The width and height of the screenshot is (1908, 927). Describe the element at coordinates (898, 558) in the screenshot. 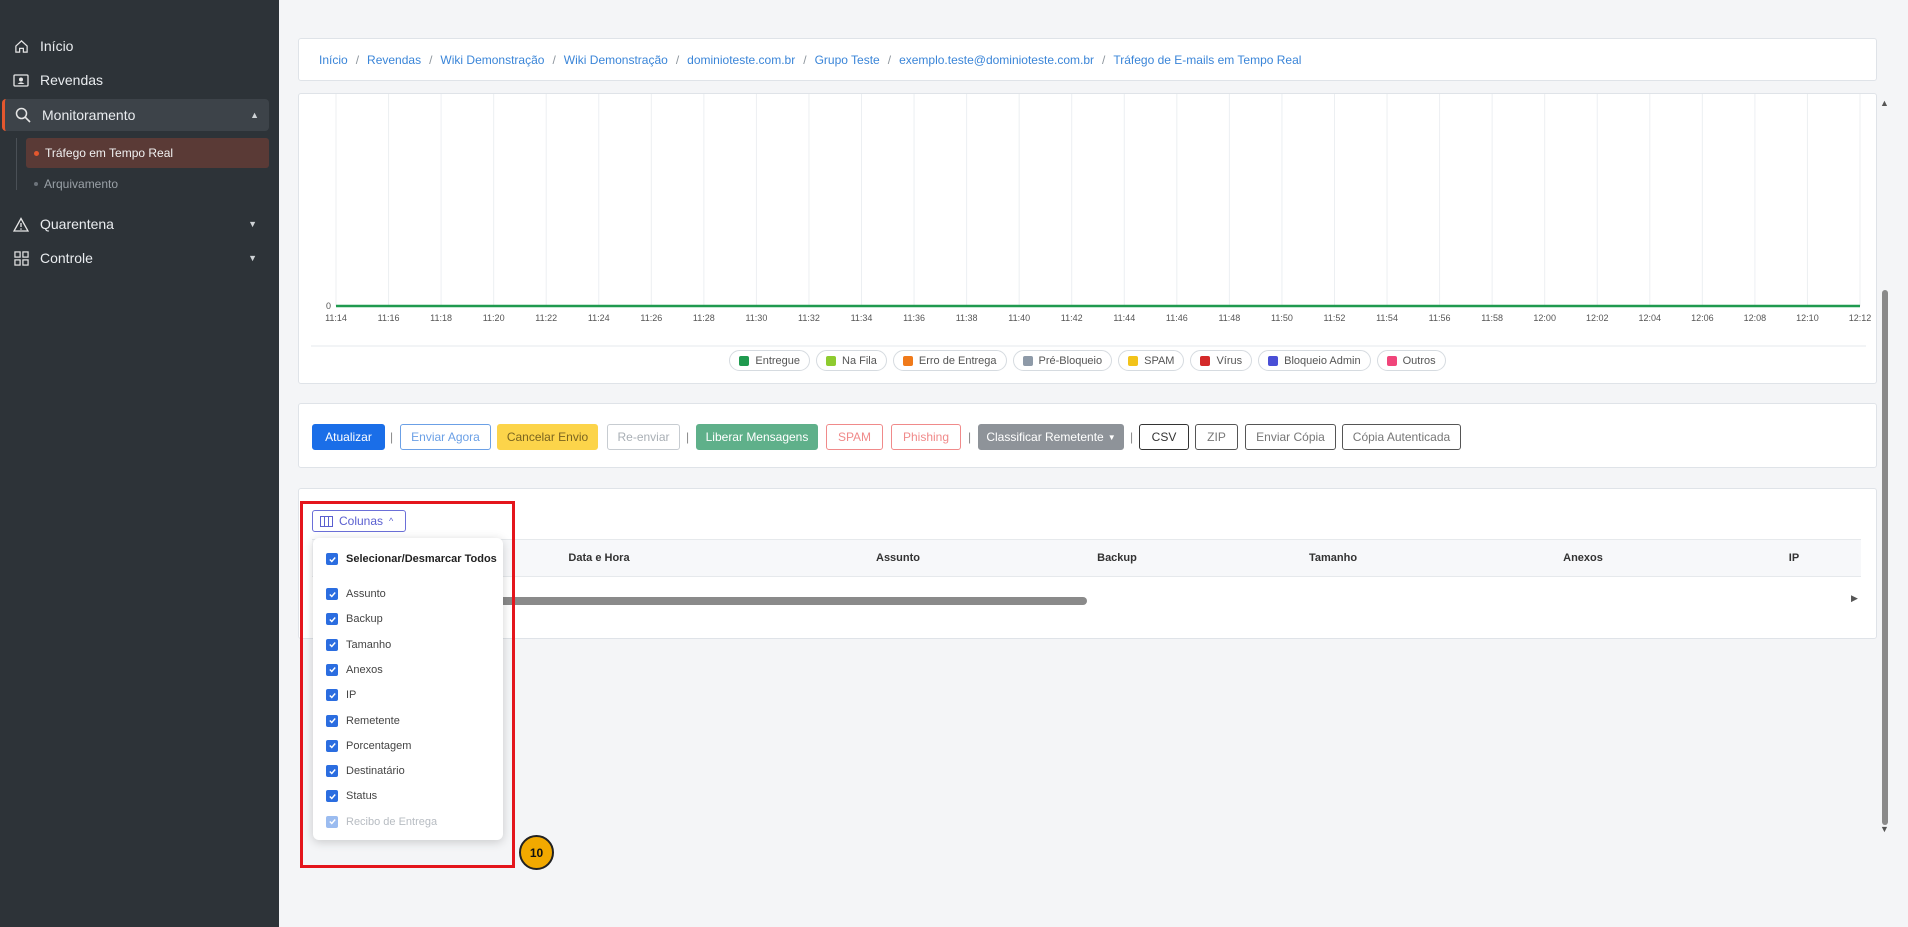

I see `column-header: Assunto` at that location.